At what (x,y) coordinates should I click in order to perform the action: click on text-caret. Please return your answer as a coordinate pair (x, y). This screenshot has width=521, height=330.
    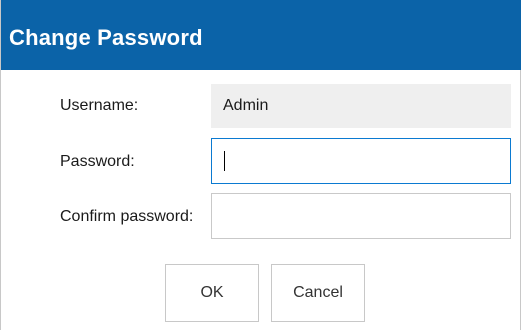
    Looking at the image, I should click on (224, 161).